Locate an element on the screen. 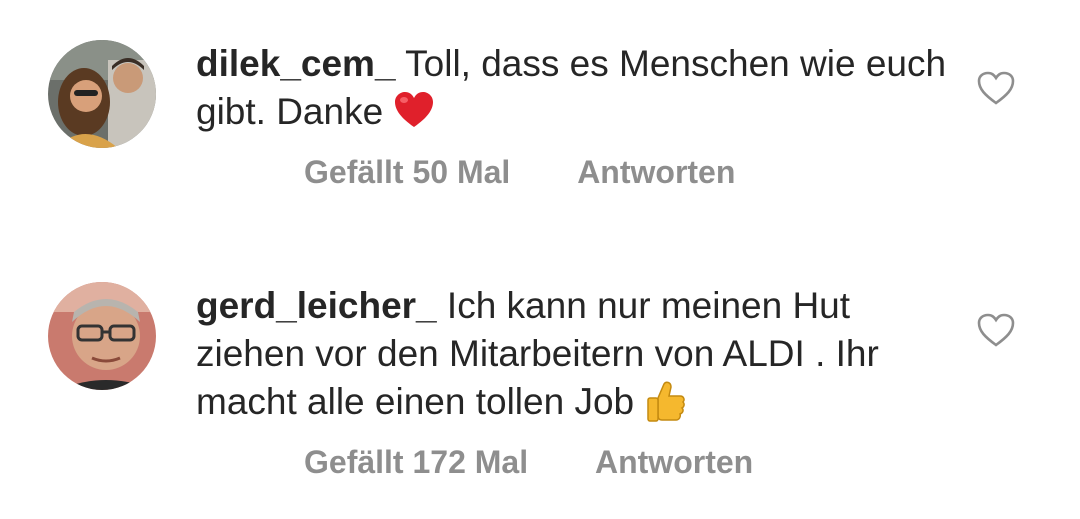  comment-actions: Gefällt 50 Mal Antworten is located at coordinates (519, 172).